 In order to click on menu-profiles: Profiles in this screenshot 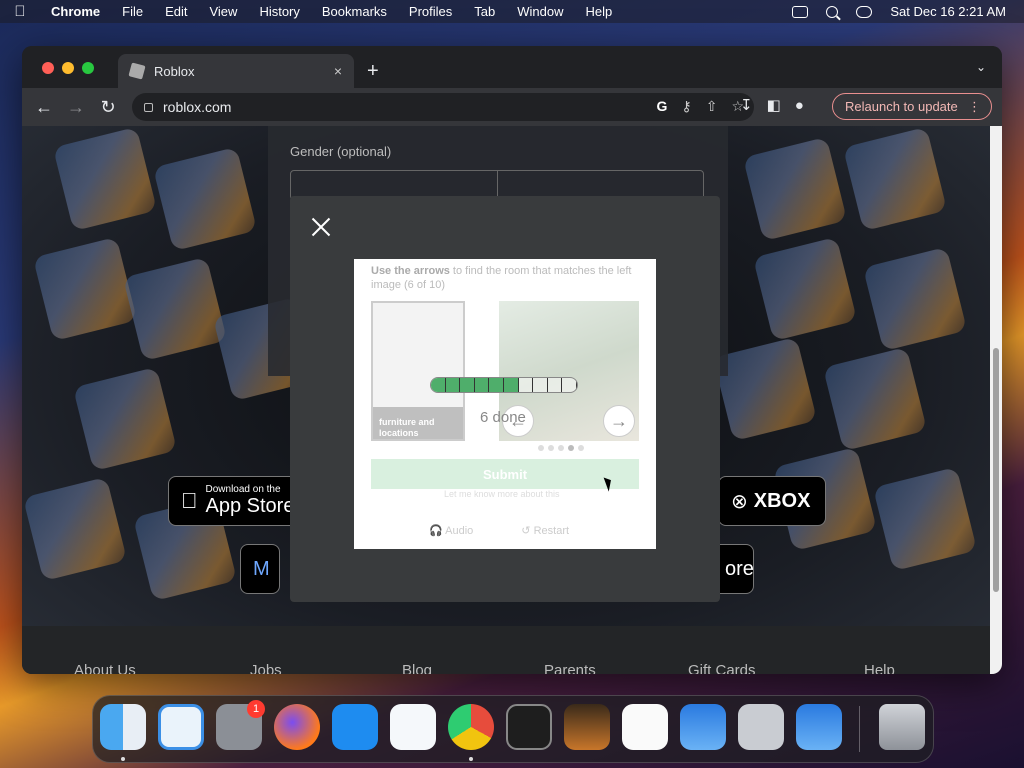, I will do `click(430, 11)`.